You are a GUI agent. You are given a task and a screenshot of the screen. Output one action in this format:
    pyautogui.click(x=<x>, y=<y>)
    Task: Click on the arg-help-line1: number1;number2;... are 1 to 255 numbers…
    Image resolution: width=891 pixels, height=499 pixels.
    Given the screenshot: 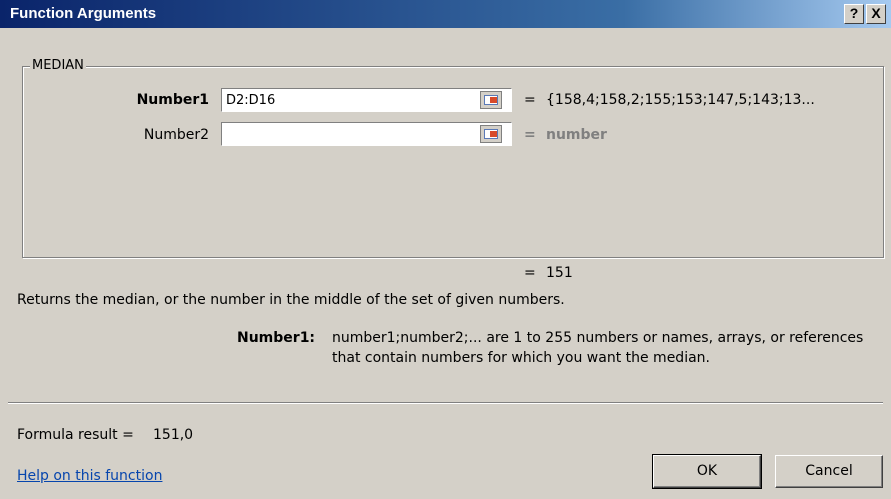 What is the action you would take?
    pyautogui.click(x=598, y=338)
    